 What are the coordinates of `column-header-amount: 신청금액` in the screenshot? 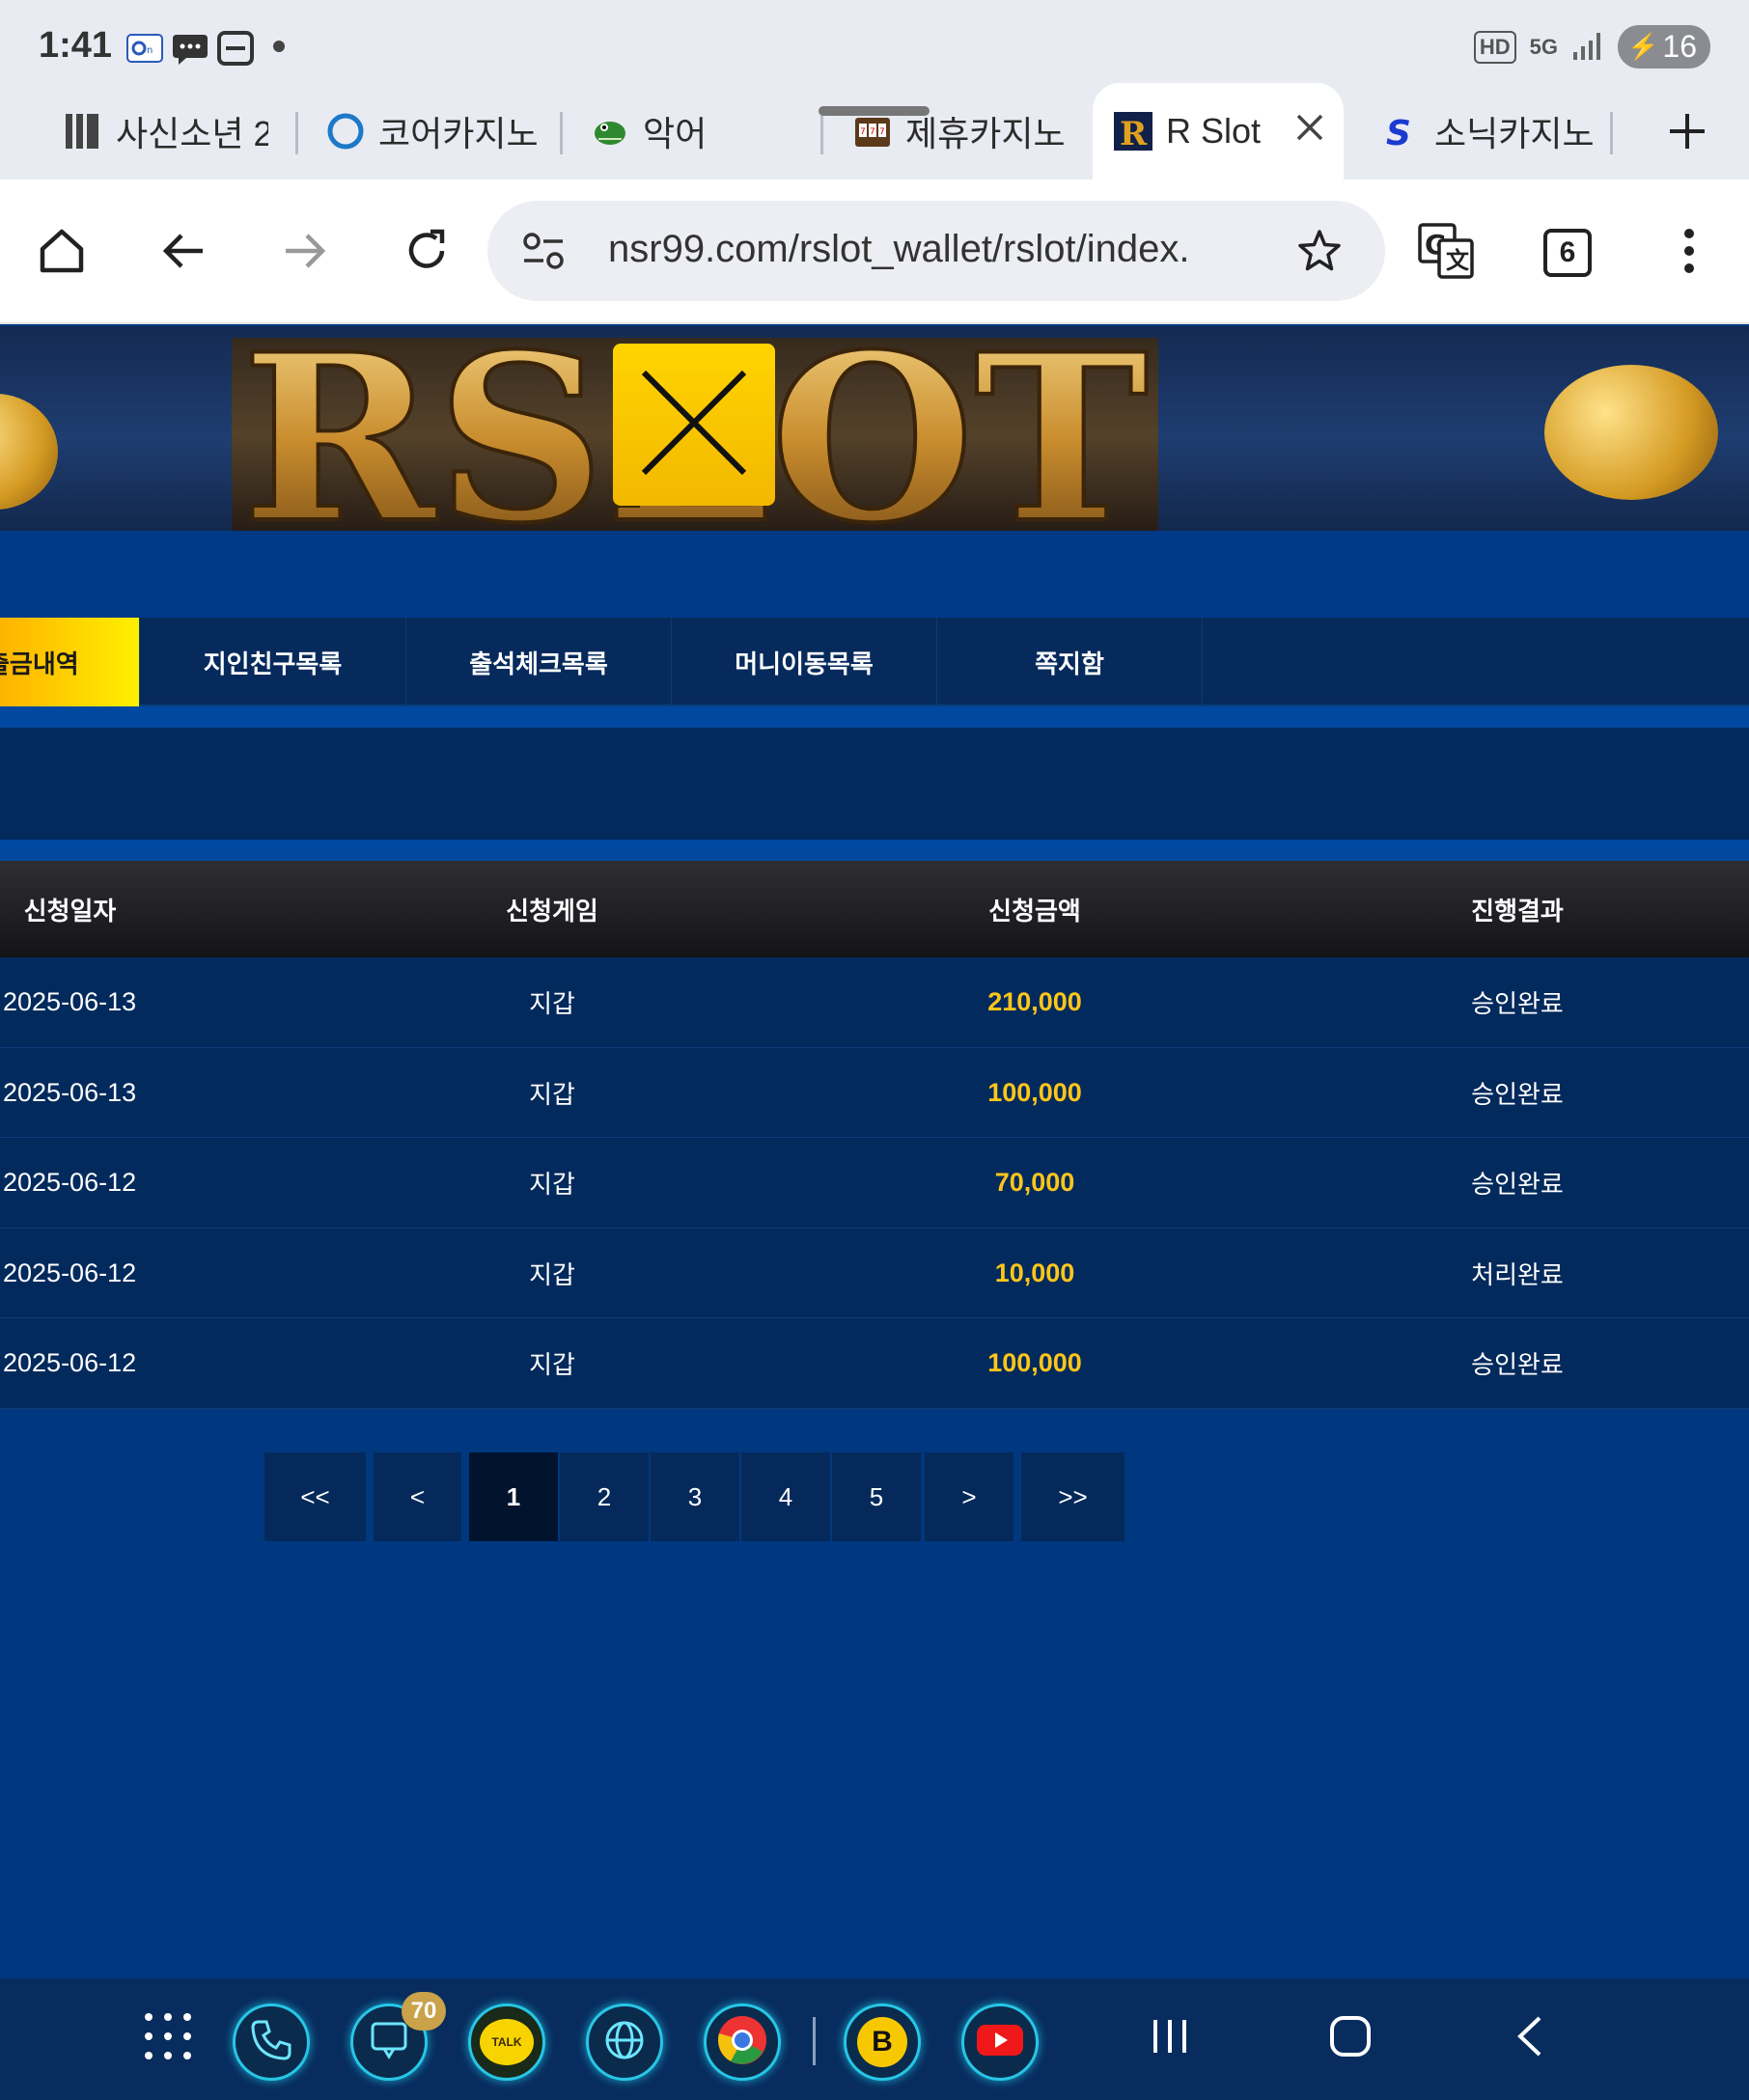 It's located at (1035, 911).